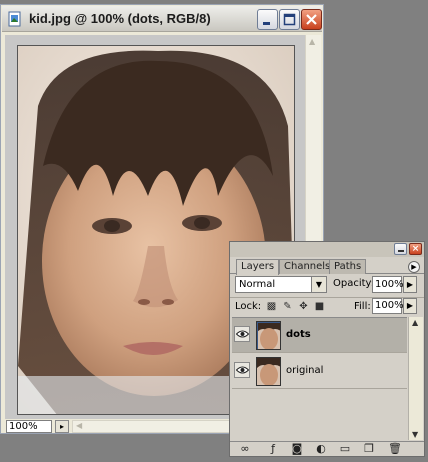  What do you see at coordinates (29, 426) in the screenshot?
I see `zoom-field: 100%` at bounding box center [29, 426].